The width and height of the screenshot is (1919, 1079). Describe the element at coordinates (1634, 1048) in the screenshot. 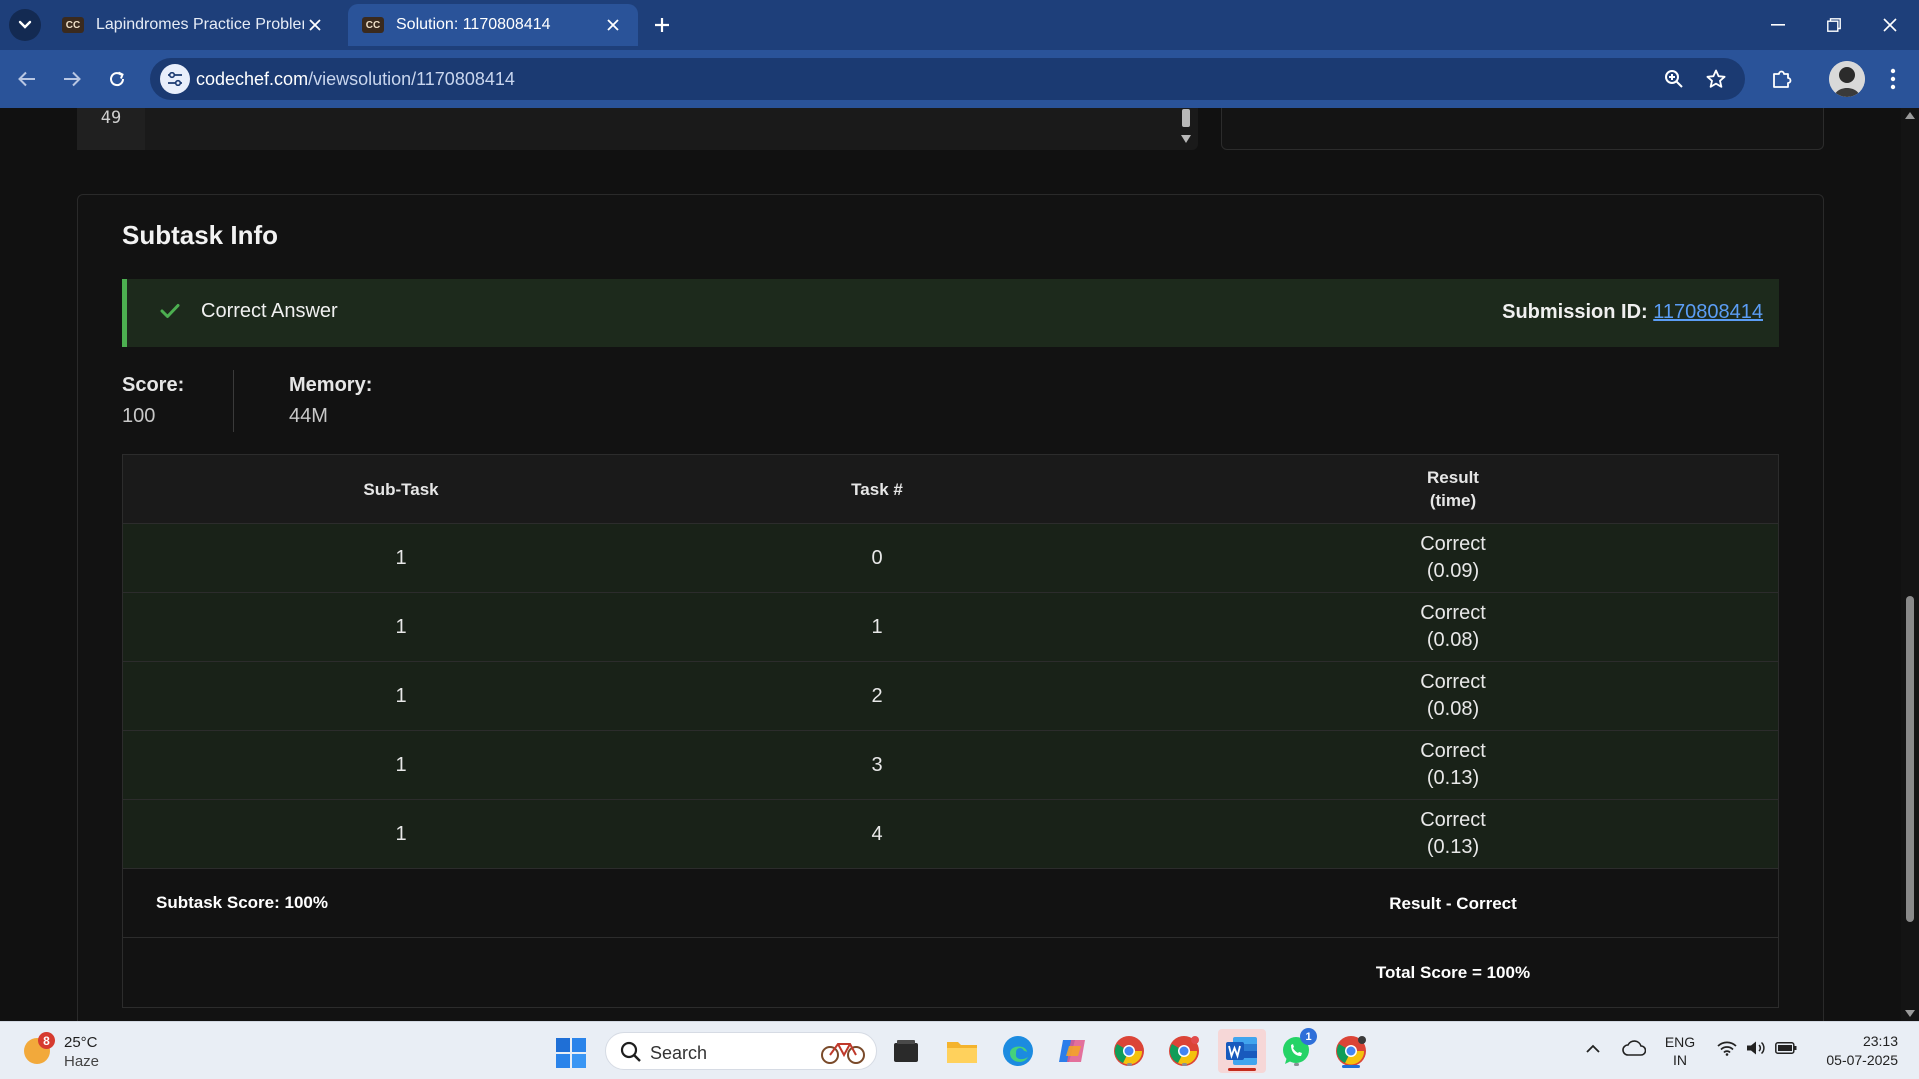

I see `onedrive-button` at that location.